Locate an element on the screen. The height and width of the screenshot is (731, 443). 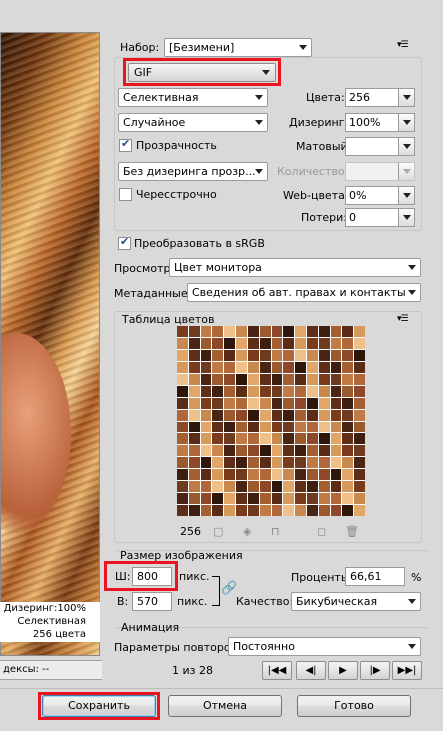
websnap-combo: 0% is located at coordinates (380, 195).